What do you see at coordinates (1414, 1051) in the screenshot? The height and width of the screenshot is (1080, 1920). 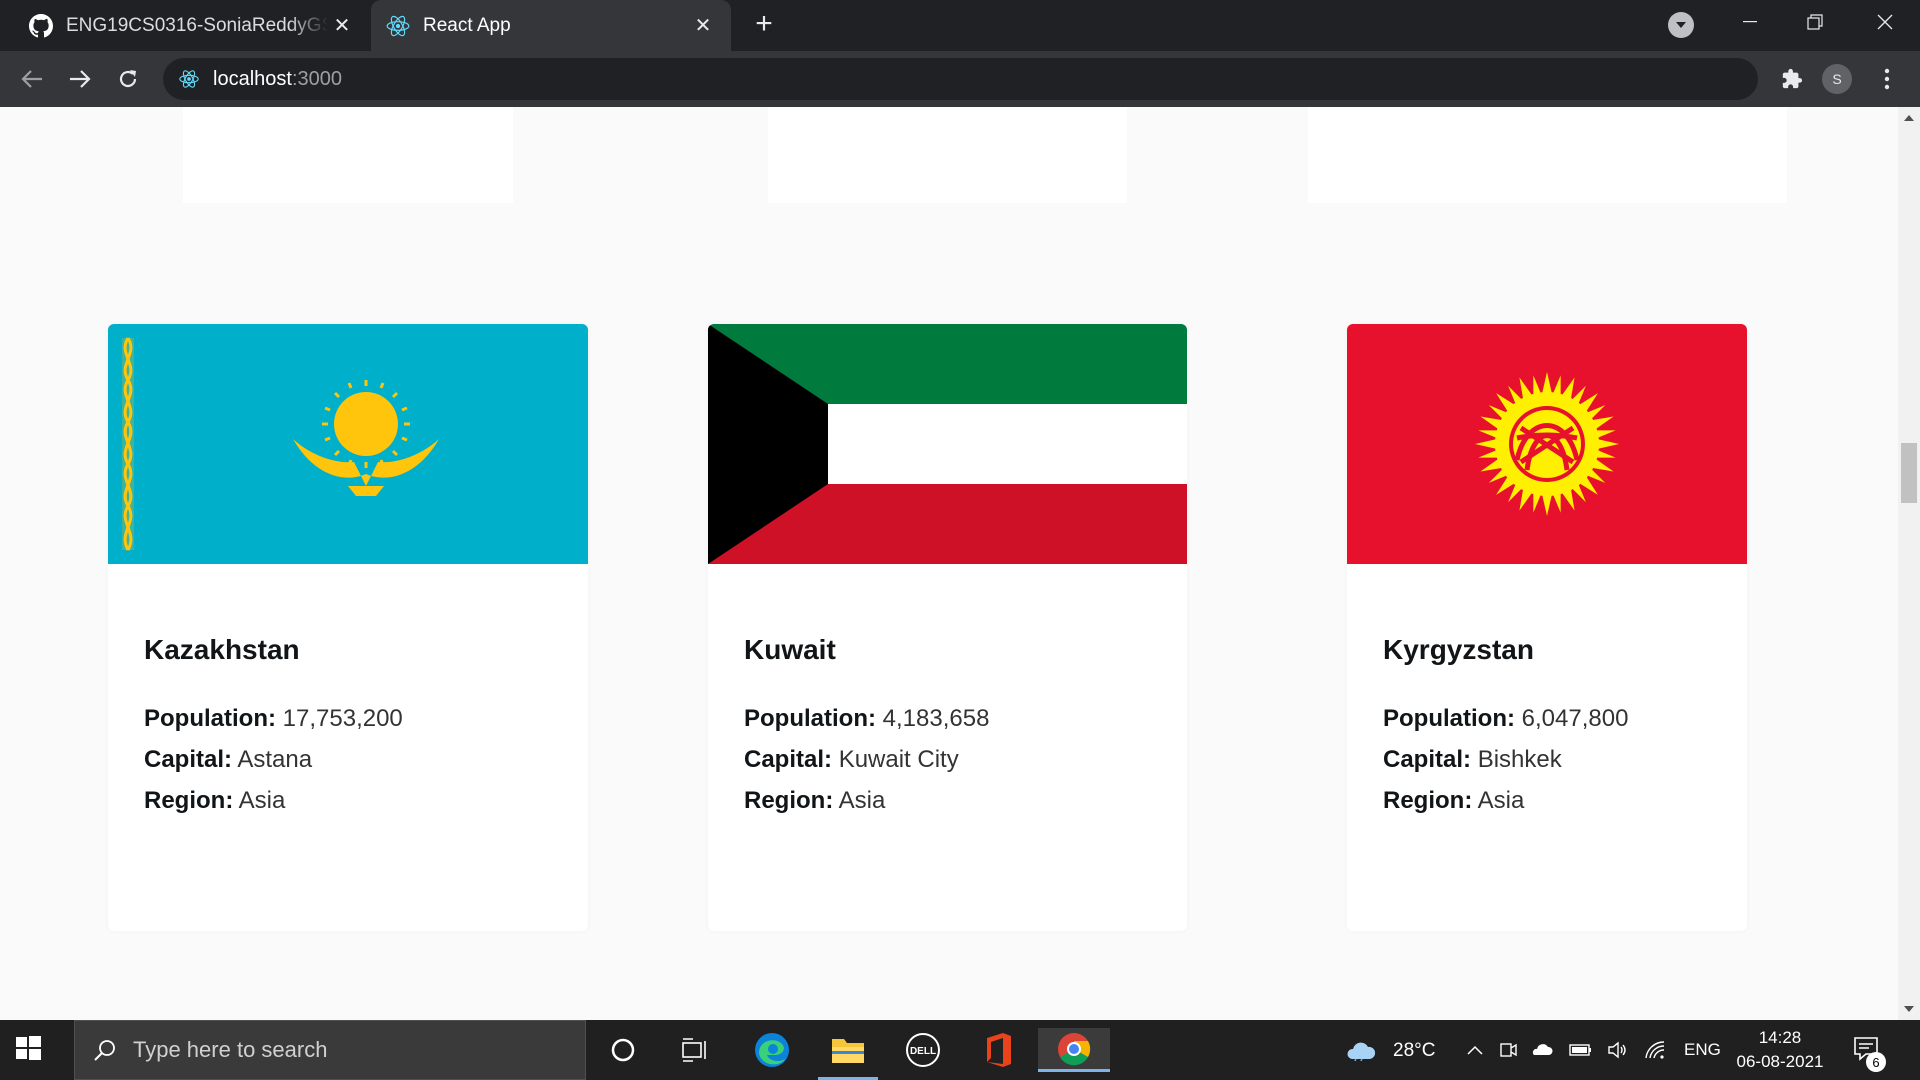 I see `weather-temperature: 28°C` at bounding box center [1414, 1051].